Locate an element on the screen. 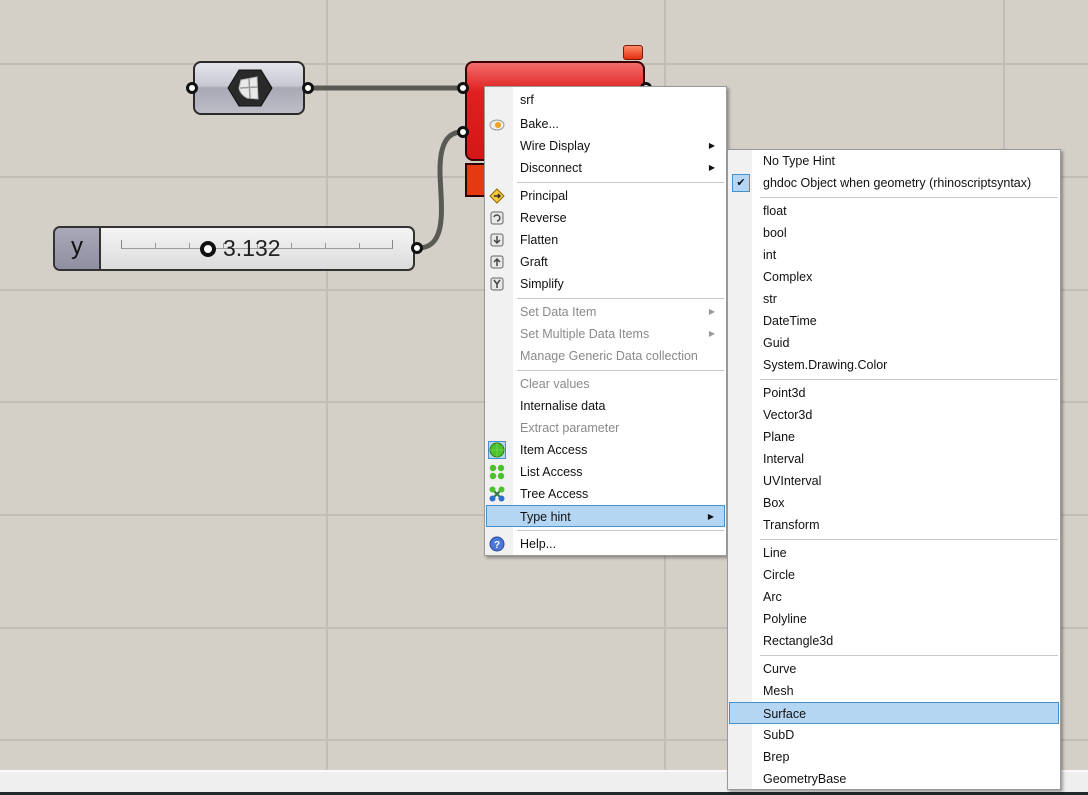  surface-param-component is located at coordinates (249, 88).